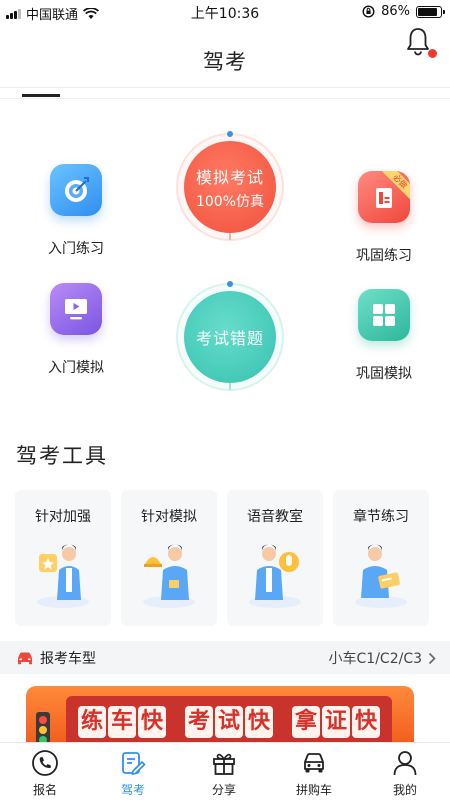  What do you see at coordinates (62, 456) in the screenshot?
I see `tools-section-title: 驾考工具` at bounding box center [62, 456].